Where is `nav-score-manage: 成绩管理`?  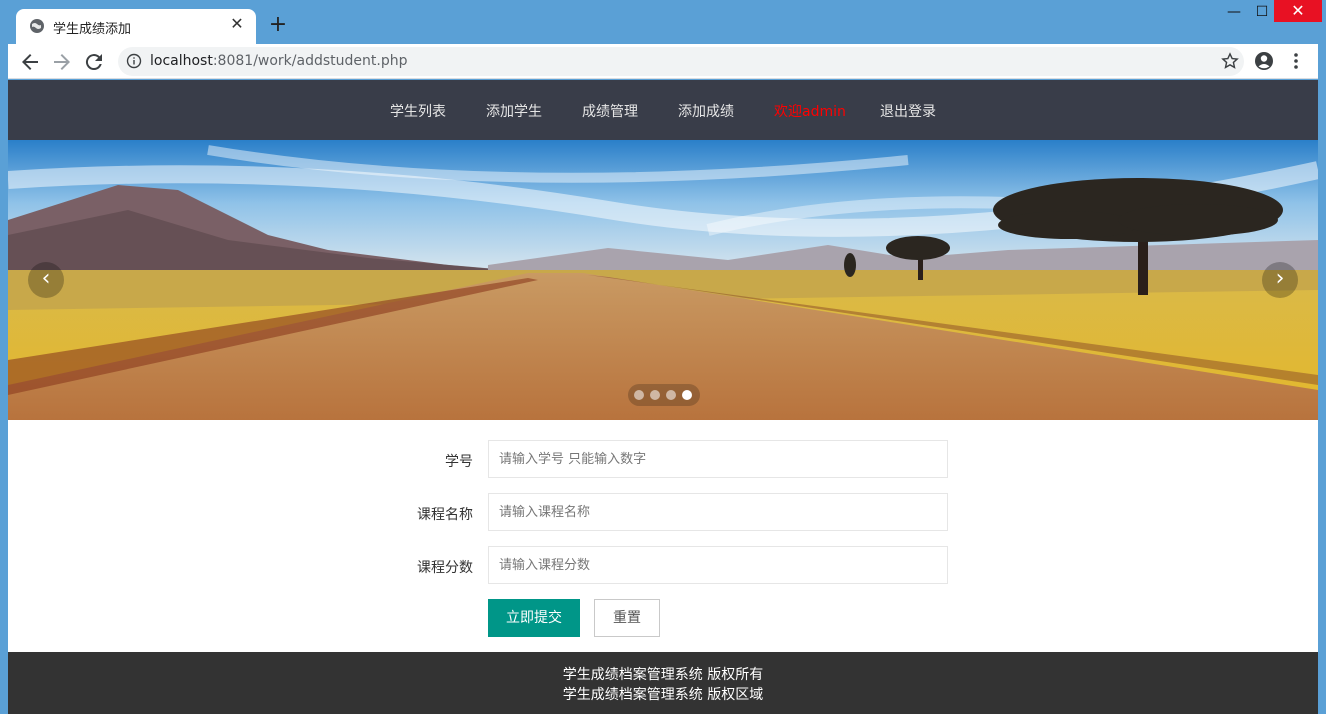 nav-score-manage: 成绩管理 is located at coordinates (610, 111).